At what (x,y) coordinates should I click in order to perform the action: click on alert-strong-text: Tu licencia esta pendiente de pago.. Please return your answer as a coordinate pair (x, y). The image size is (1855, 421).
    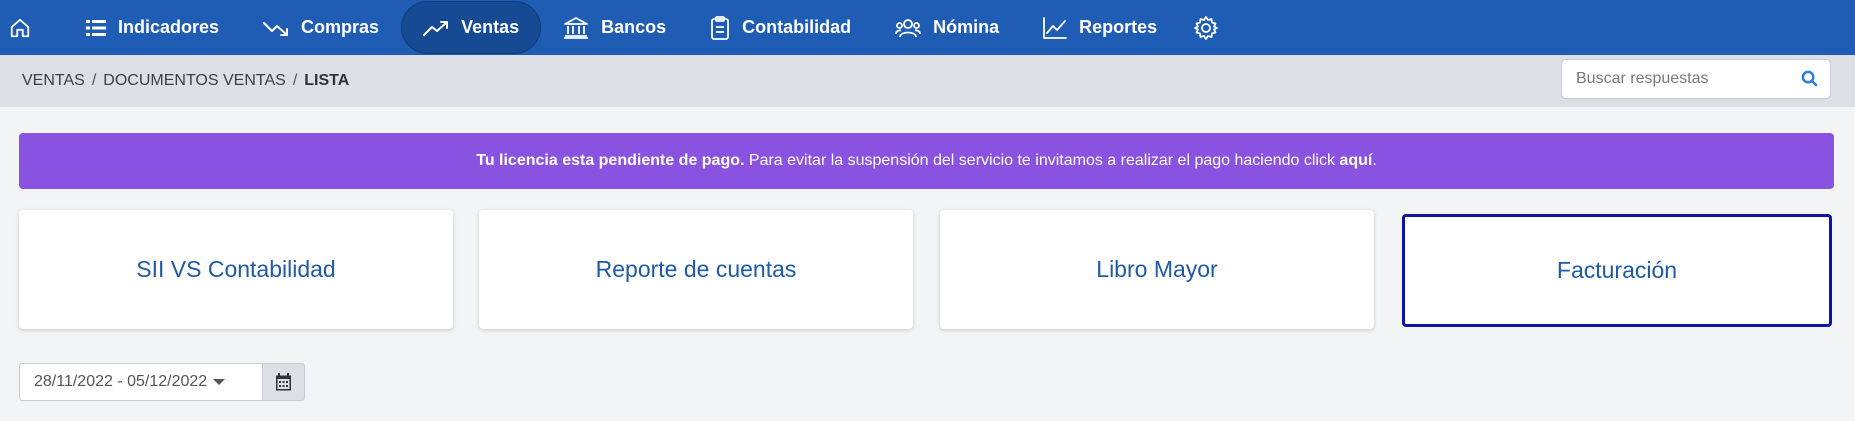
    Looking at the image, I should click on (610, 160).